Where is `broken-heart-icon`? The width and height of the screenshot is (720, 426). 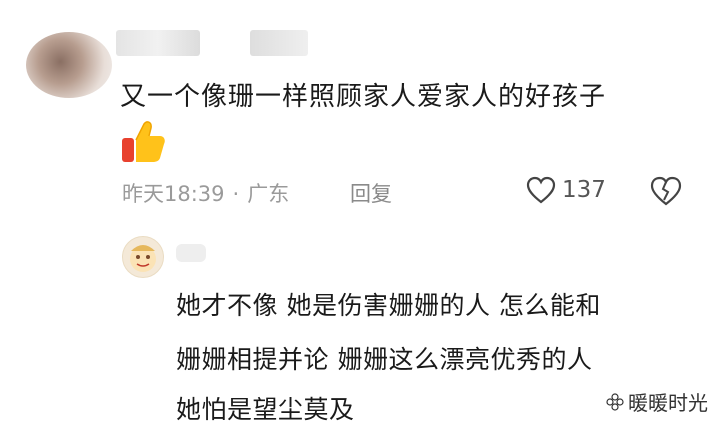 broken-heart-icon is located at coordinates (666, 191).